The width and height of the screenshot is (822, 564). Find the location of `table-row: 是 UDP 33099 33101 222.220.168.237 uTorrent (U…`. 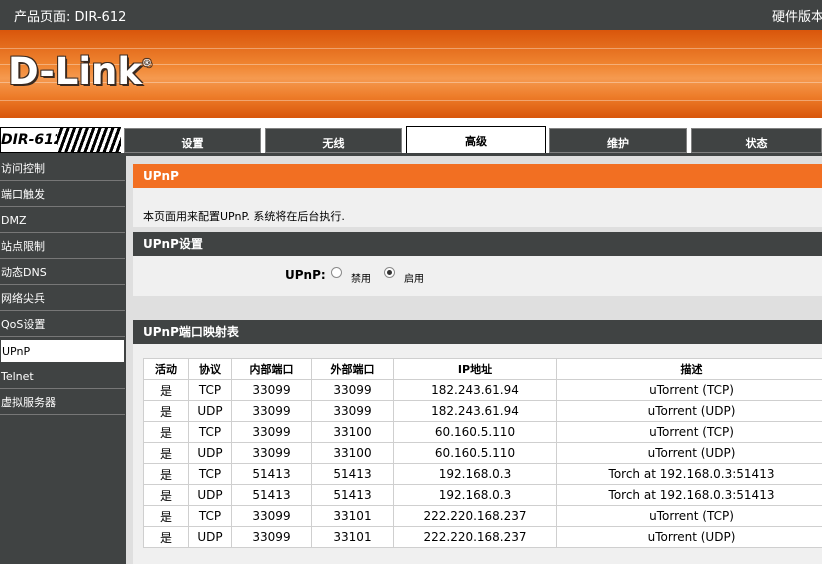

table-row: 是 UDP 33099 33101 222.220.168.237 uTorrent (U… is located at coordinates (482, 537).